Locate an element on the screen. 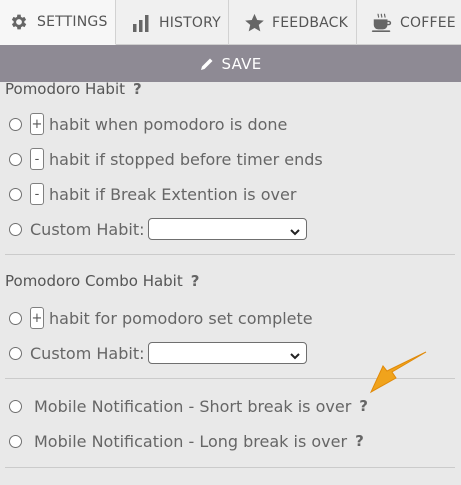 The height and width of the screenshot is (485, 461). tab-settings-label: SETTINGS is located at coordinates (72, 22).